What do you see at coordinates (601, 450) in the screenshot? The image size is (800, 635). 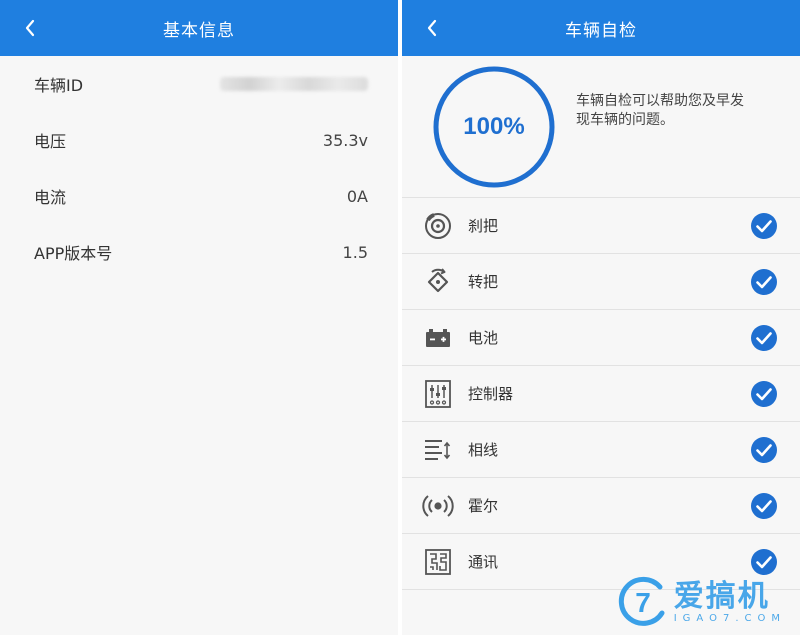 I see `check-item-phase-wire: 相线` at bounding box center [601, 450].